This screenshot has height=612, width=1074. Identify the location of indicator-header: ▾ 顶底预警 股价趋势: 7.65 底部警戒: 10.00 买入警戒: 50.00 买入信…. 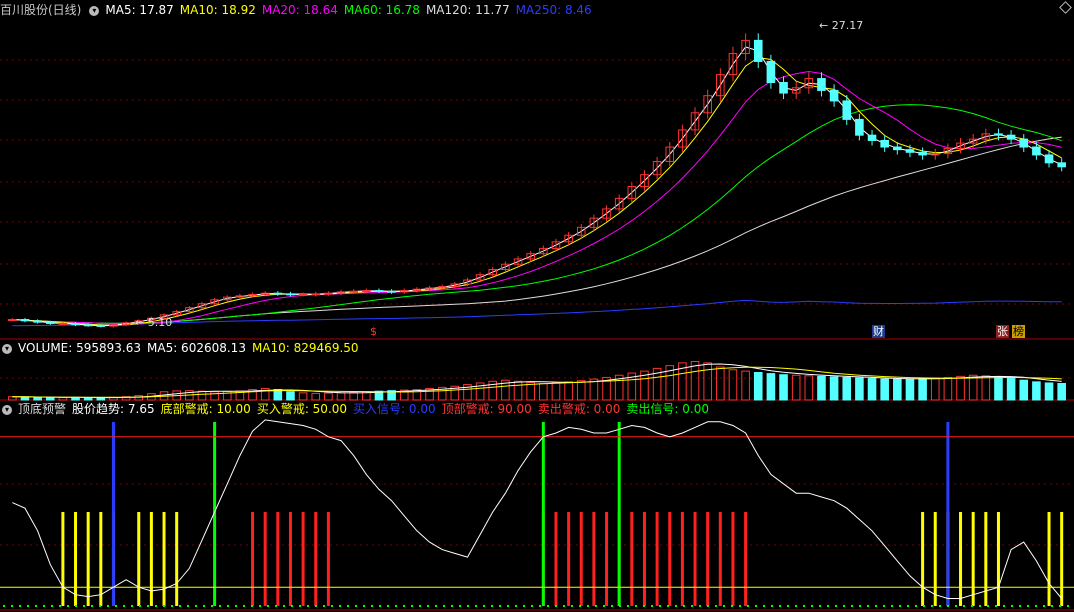
(357, 409).